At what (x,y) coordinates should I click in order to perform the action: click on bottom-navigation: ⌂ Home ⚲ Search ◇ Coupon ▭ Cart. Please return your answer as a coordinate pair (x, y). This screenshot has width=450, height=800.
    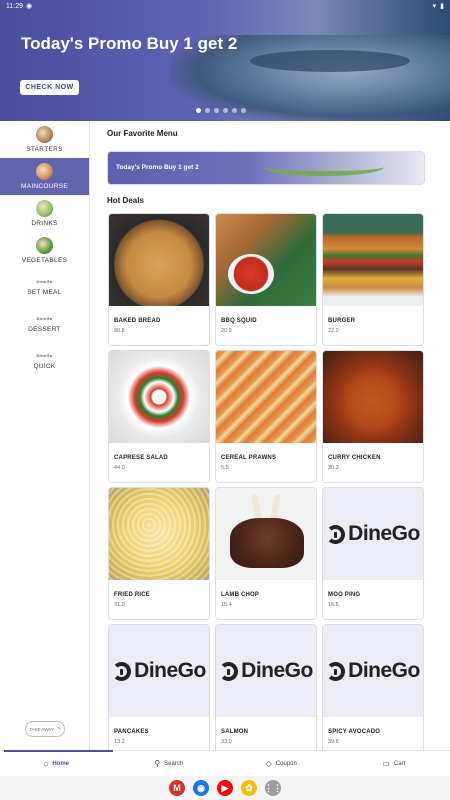
    Looking at the image, I should click on (225, 763).